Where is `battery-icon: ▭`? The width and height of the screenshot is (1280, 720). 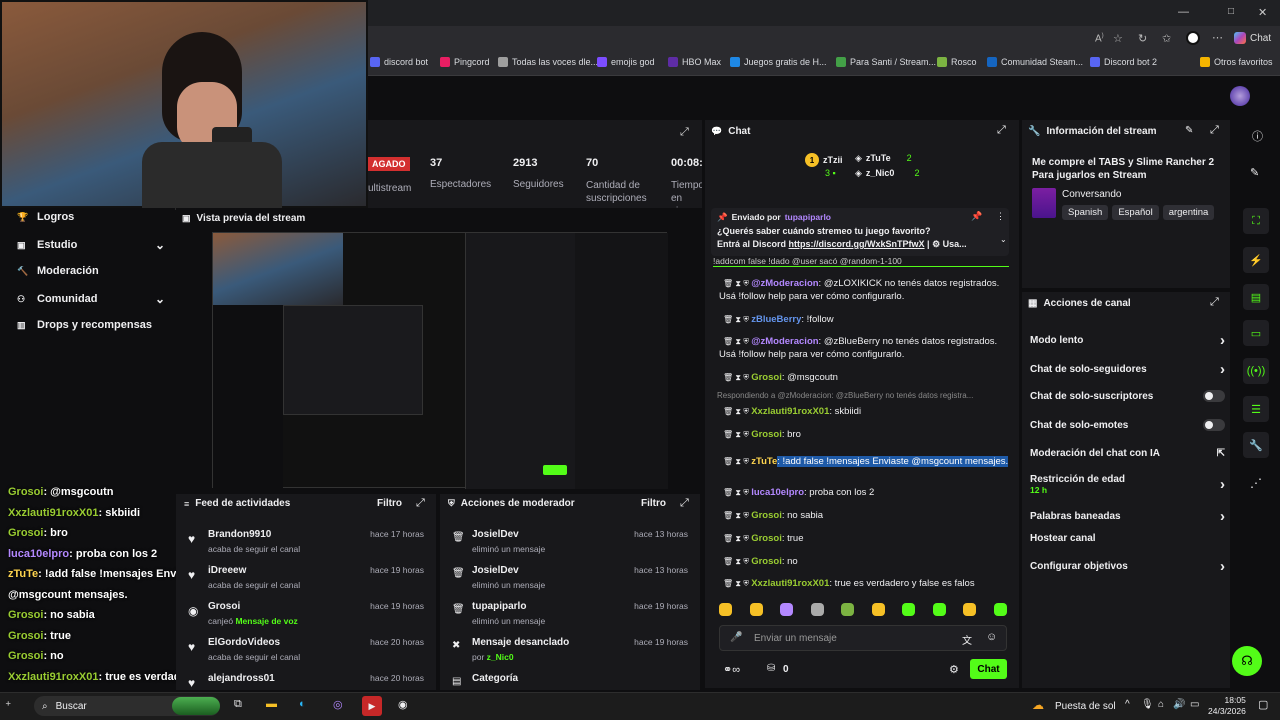
battery-icon: ▭ is located at coordinates (1194, 704).